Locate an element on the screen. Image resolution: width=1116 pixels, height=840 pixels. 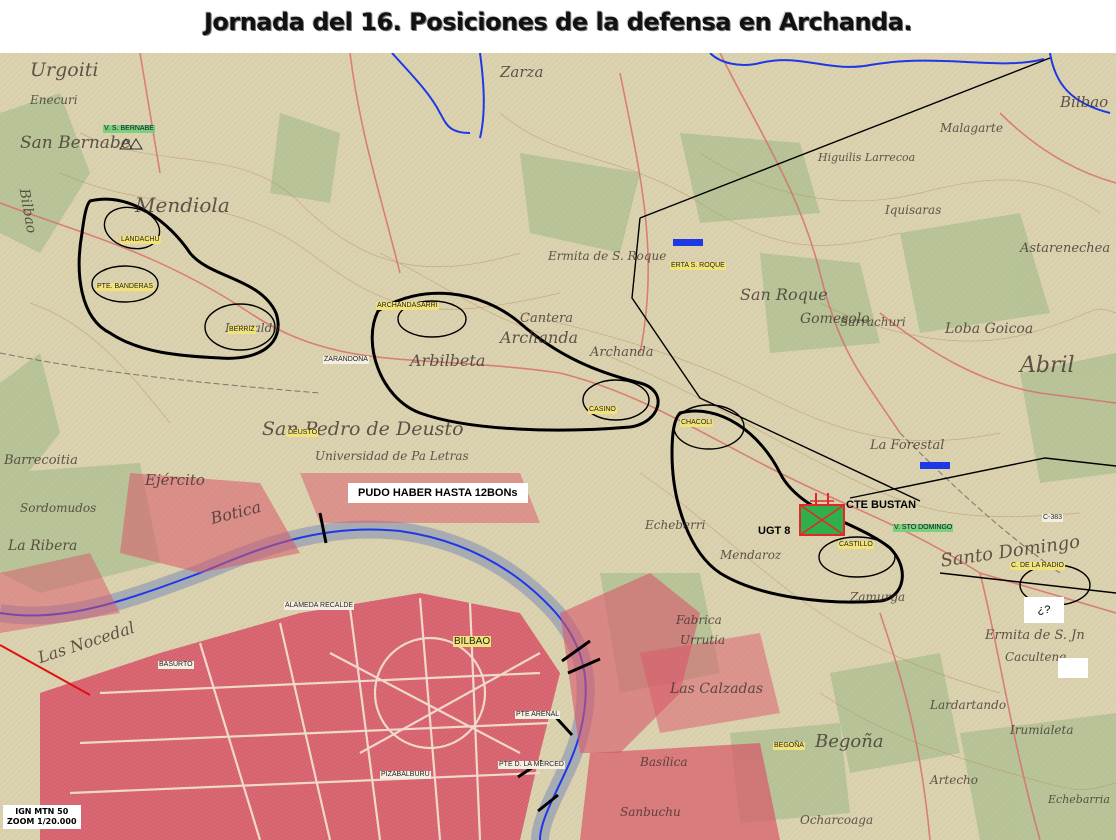
label-ugt8: UGT 8 is located at coordinates (774, 531).